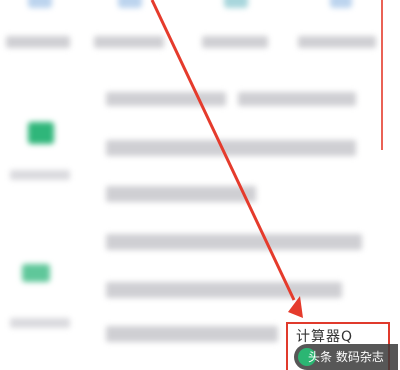 This screenshot has height=370, width=400. I want to click on watermark-prefix: 头条, so click(320, 357).